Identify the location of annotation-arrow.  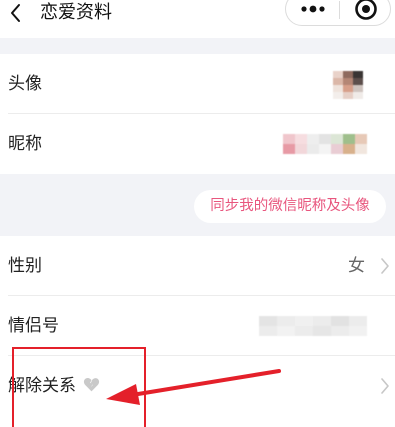
(193, 387).